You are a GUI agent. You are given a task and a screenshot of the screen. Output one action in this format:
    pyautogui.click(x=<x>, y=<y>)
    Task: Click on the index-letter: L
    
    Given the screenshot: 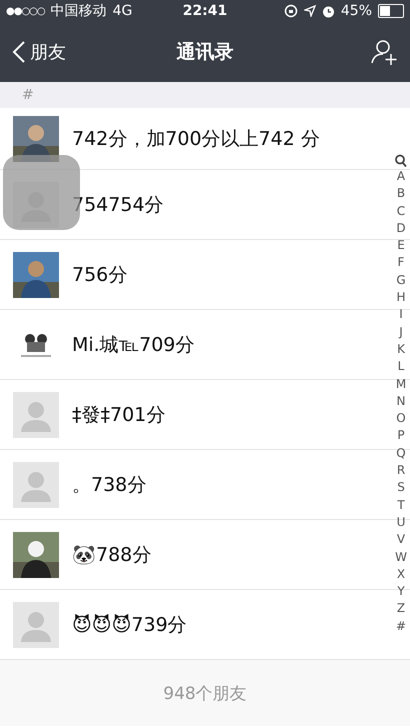 What is the action you would take?
    pyautogui.click(x=401, y=367)
    